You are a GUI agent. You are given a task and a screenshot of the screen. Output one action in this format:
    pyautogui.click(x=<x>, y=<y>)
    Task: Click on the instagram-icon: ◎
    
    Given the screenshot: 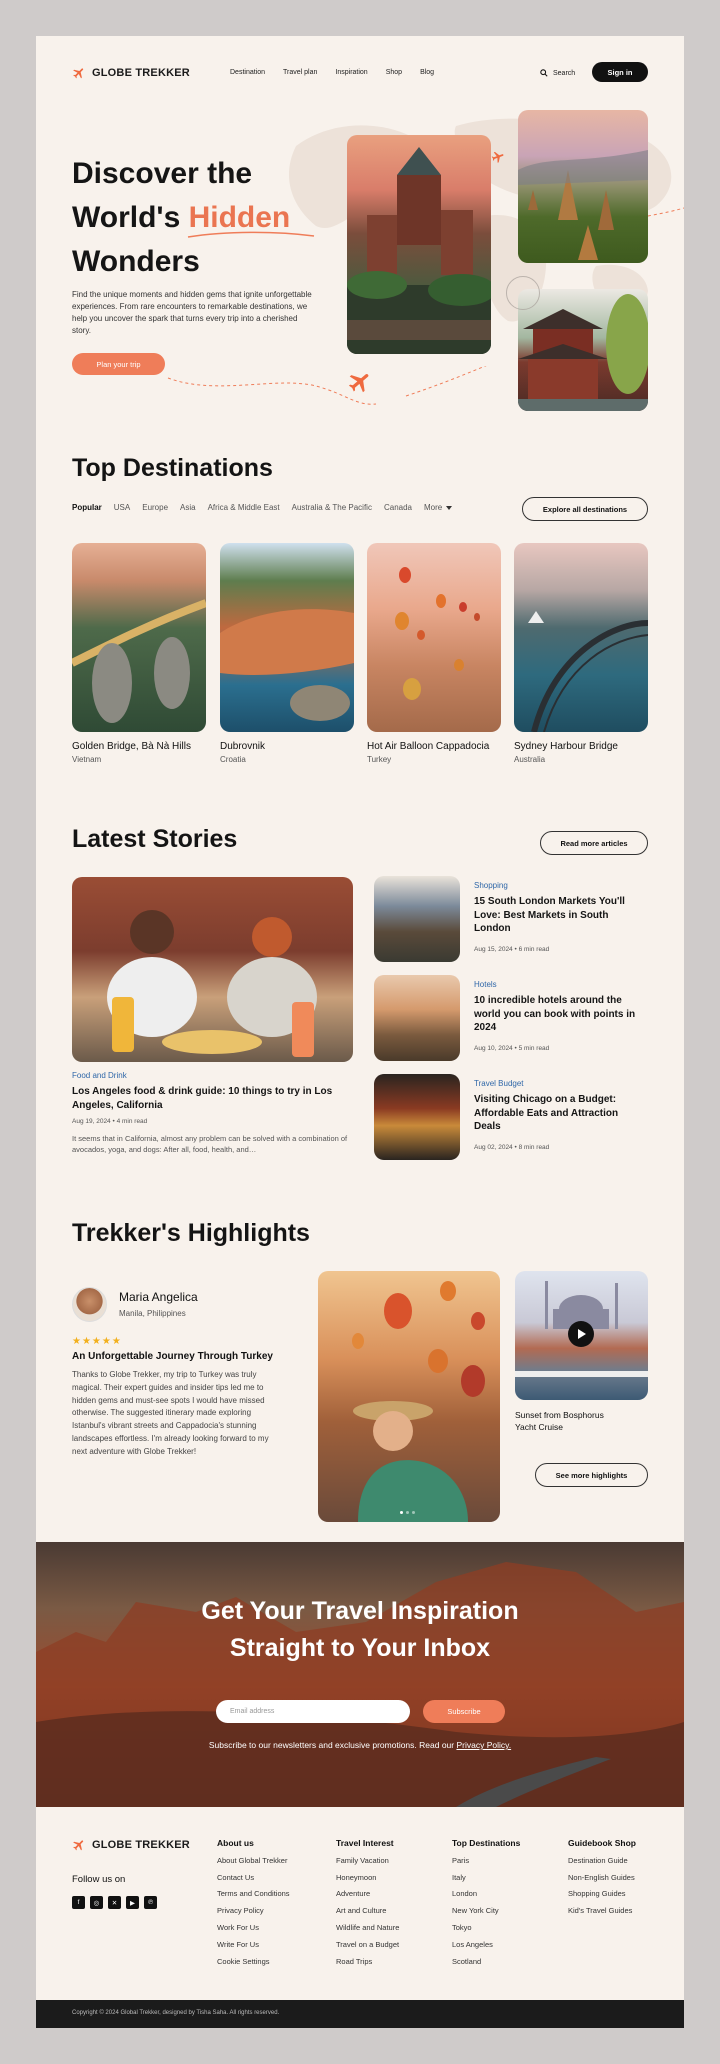 What is the action you would take?
    pyautogui.click(x=96, y=1902)
    